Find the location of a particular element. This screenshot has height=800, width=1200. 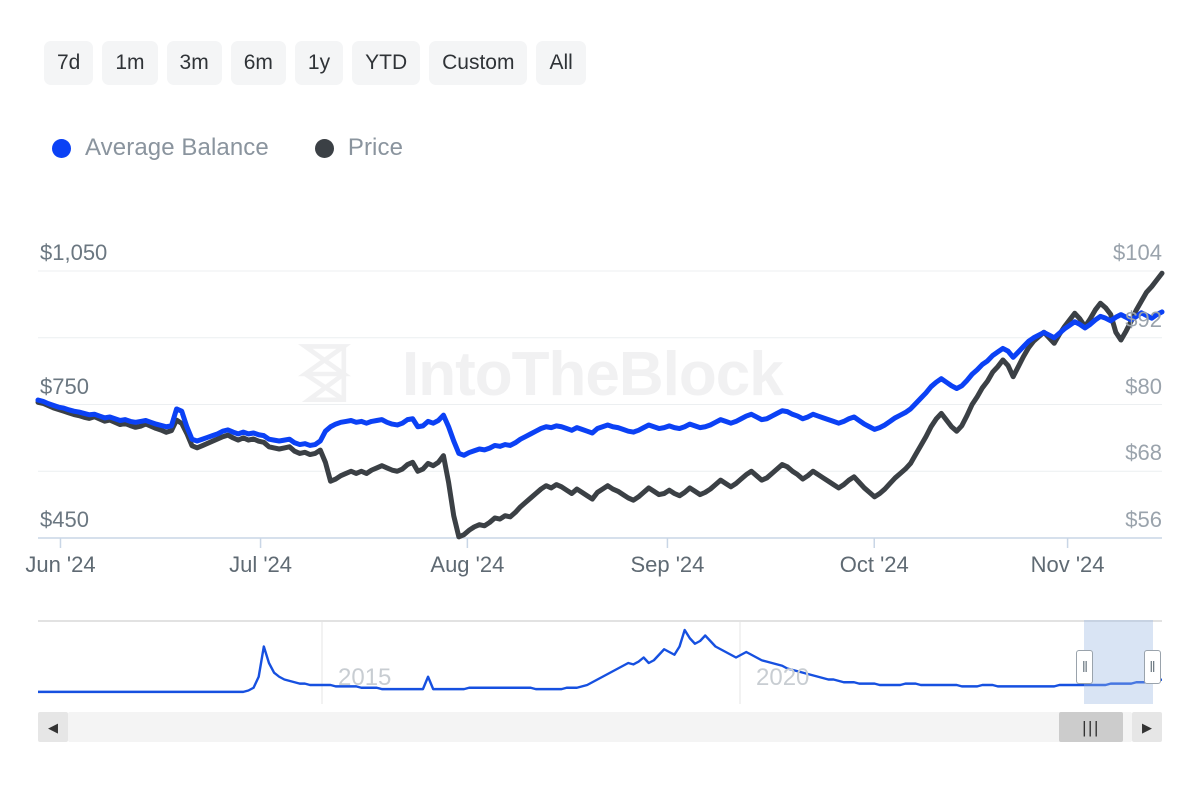

scroll-left-button: ◀ is located at coordinates (53, 727).